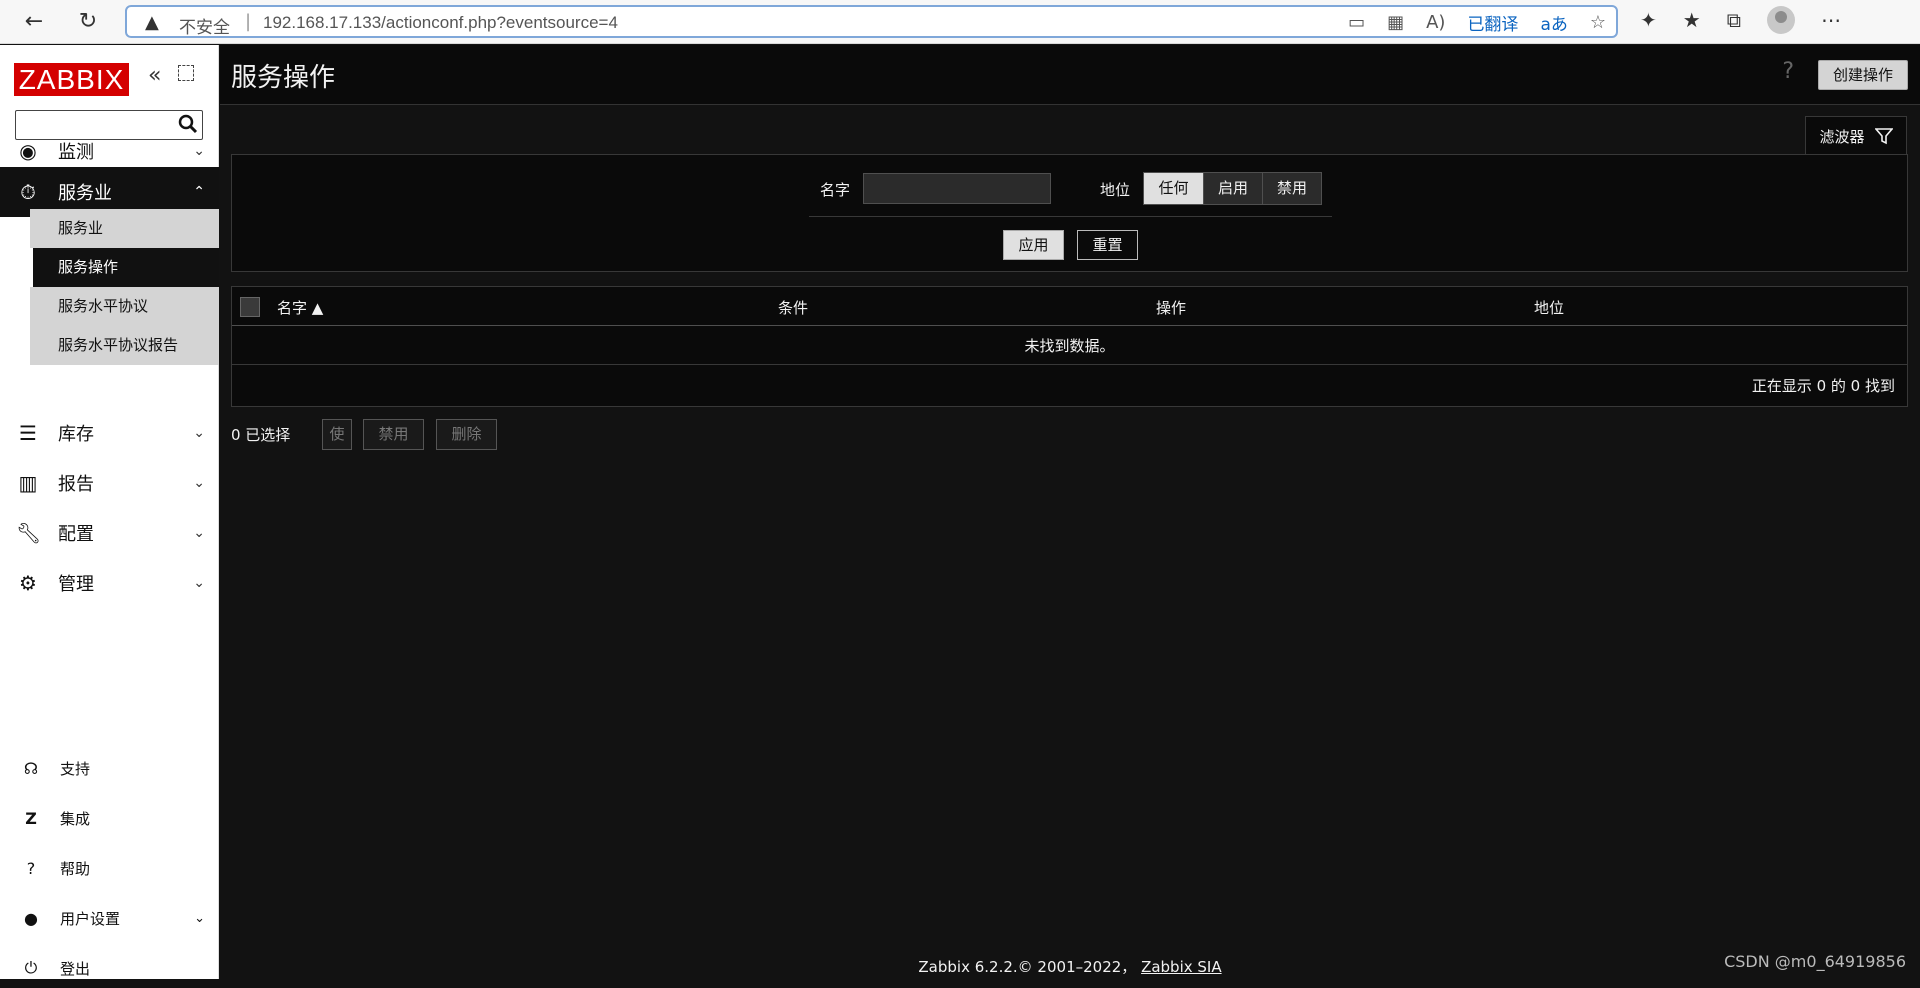  I want to click on filter-tab: 滤波器, so click(1856, 135).